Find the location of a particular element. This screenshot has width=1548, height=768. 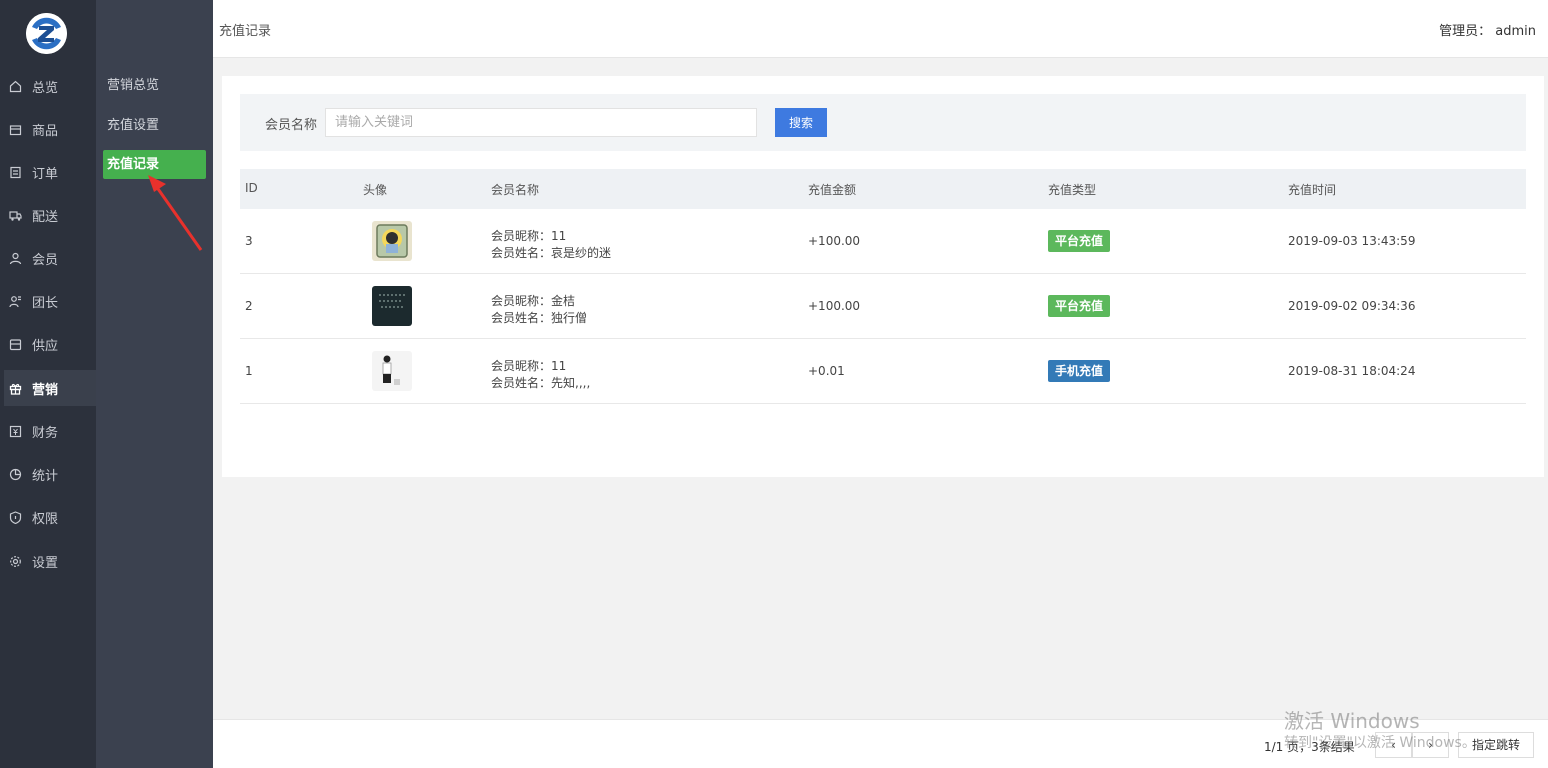

nav-item-label: 团长 is located at coordinates (45, 303).